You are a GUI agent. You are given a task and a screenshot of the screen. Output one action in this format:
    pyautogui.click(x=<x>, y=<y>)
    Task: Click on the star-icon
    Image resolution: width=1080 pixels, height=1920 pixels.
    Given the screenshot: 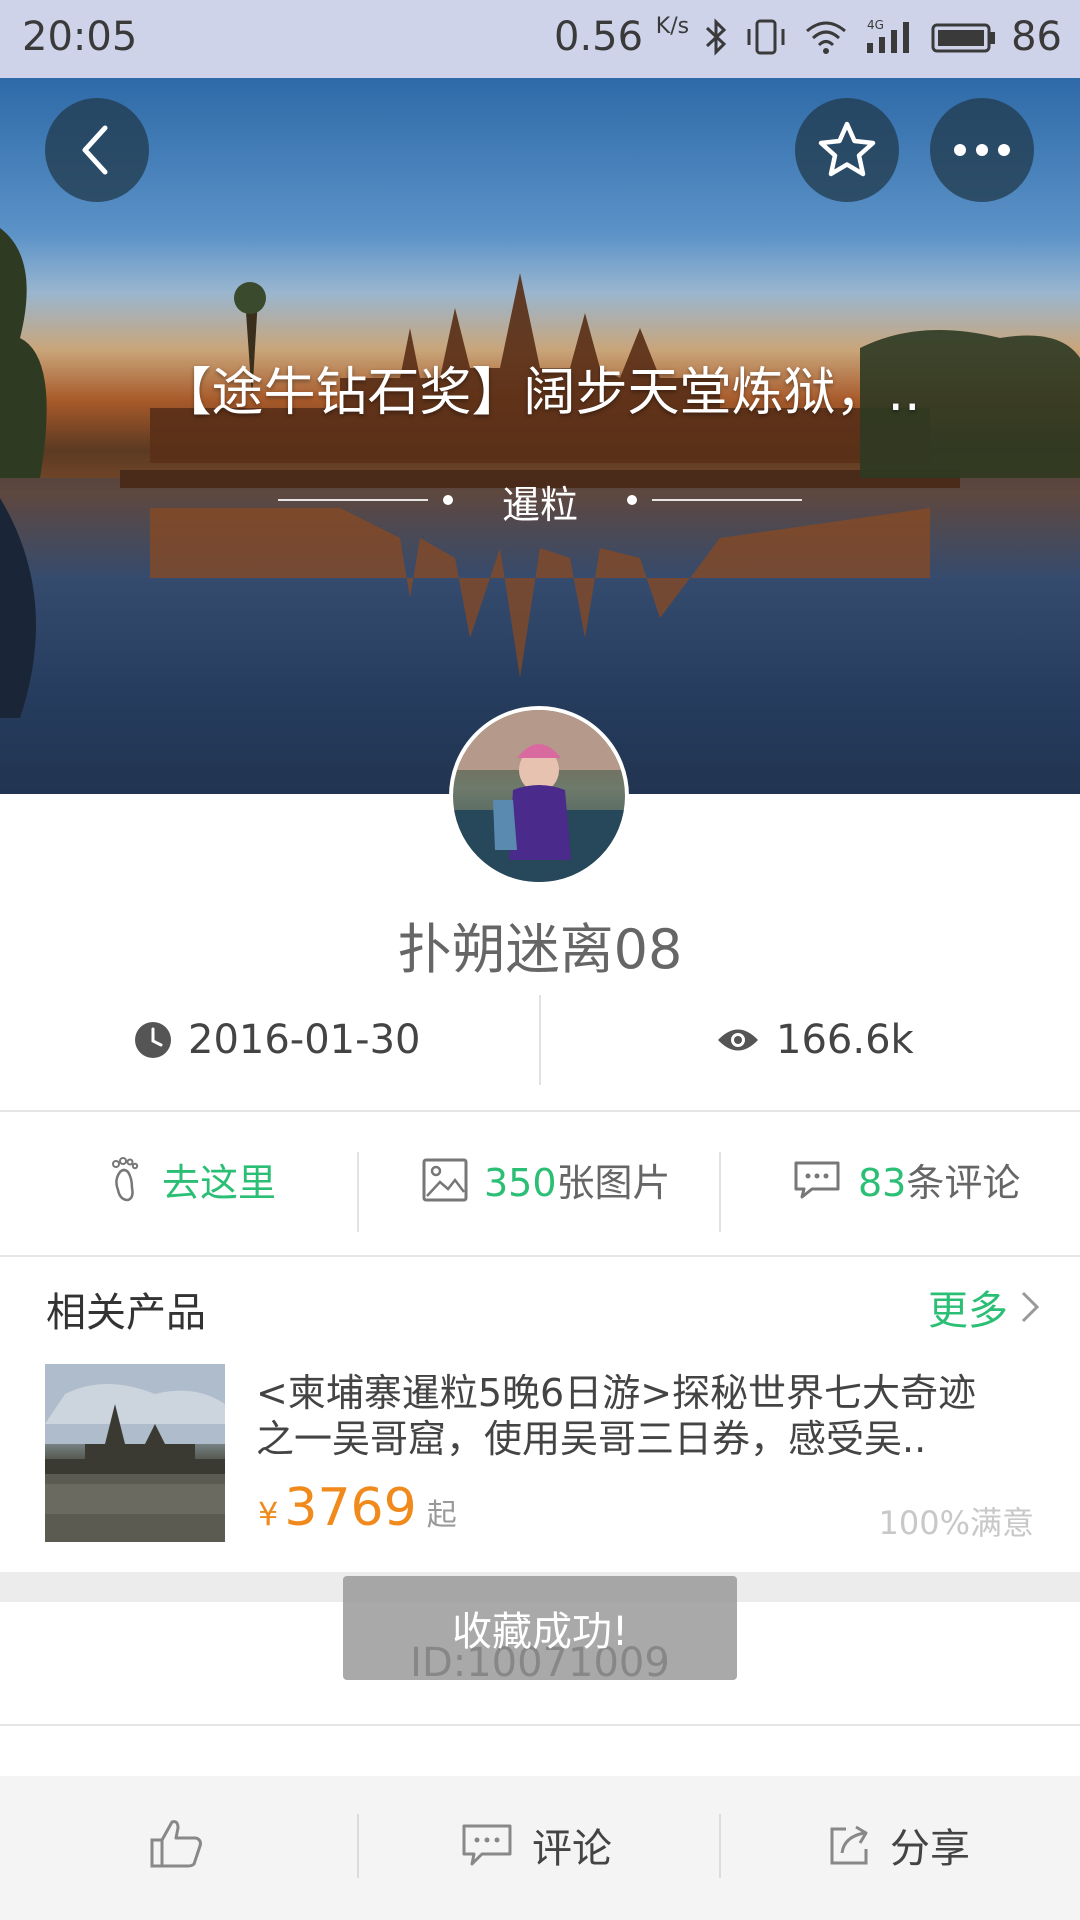 What is the action you would take?
    pyautogui.click(x=847, y=149)
    